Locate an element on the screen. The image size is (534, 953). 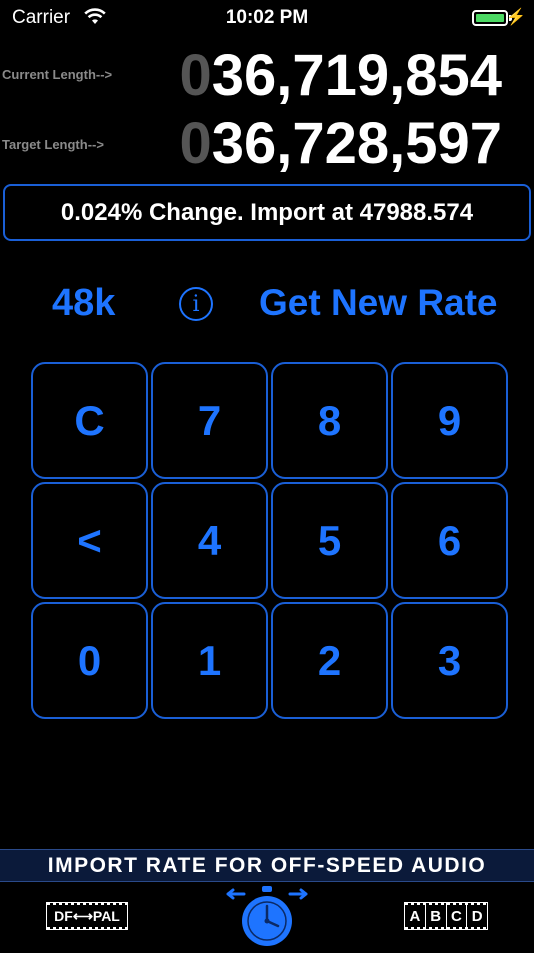
key-1: 1 is located at coordinates (209, 660).